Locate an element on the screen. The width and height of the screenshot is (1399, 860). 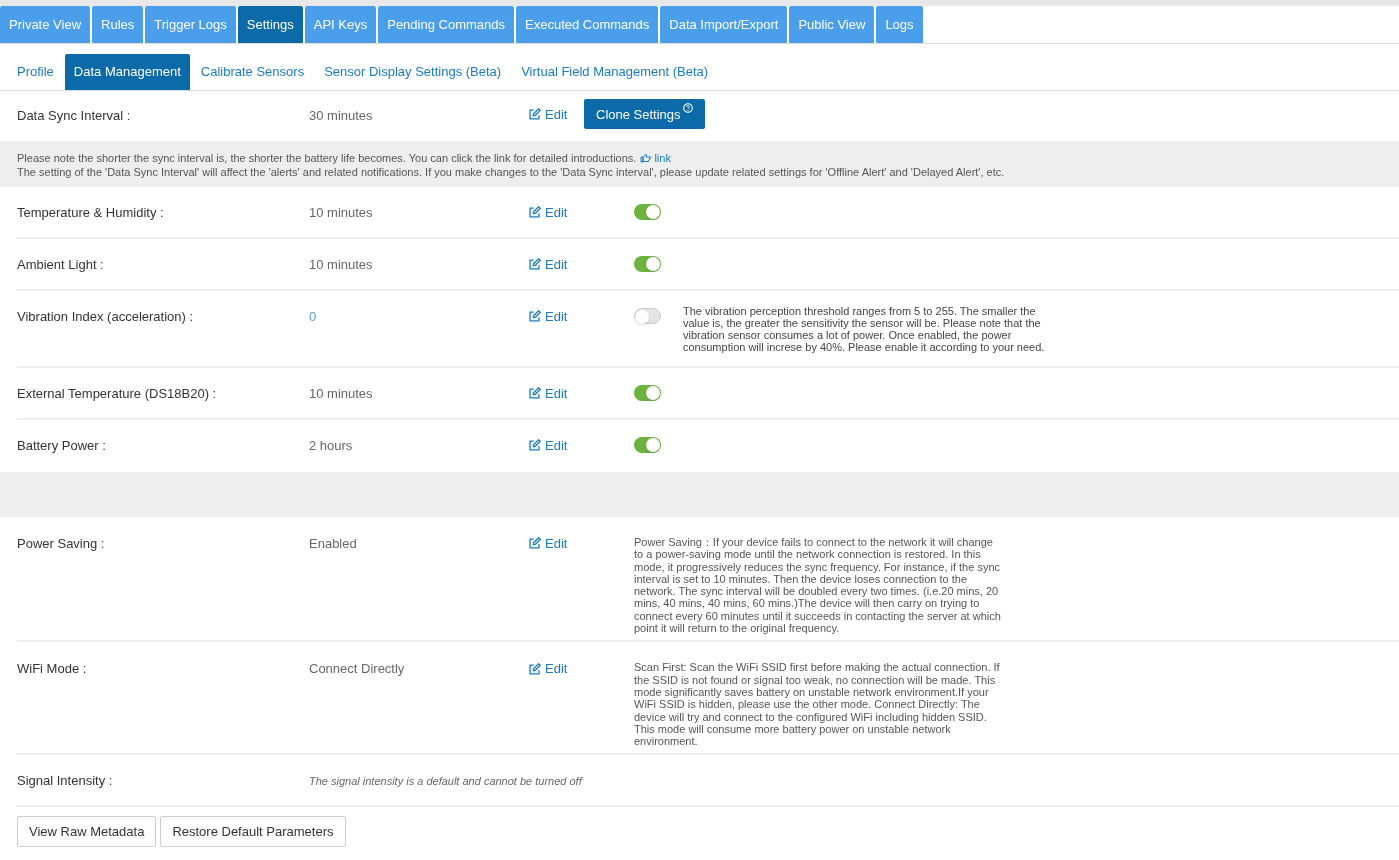
action-button: Restore Default Parameters is located at coordinates (253, 832).